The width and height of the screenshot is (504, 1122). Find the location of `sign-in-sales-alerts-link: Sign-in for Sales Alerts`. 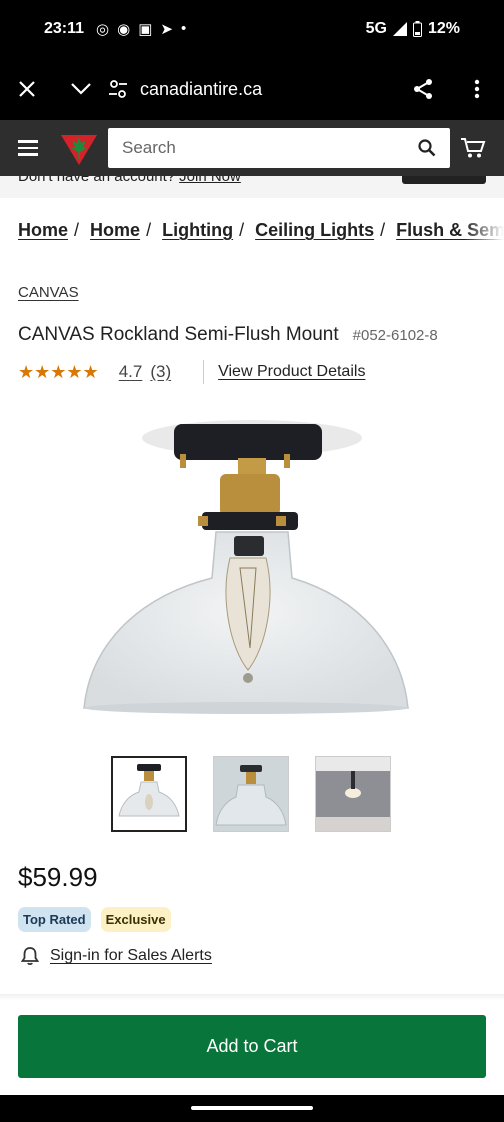

sign-in-sales-alerts-link: Sign-in for Sales Alerts is located at coordinates (131, 956).